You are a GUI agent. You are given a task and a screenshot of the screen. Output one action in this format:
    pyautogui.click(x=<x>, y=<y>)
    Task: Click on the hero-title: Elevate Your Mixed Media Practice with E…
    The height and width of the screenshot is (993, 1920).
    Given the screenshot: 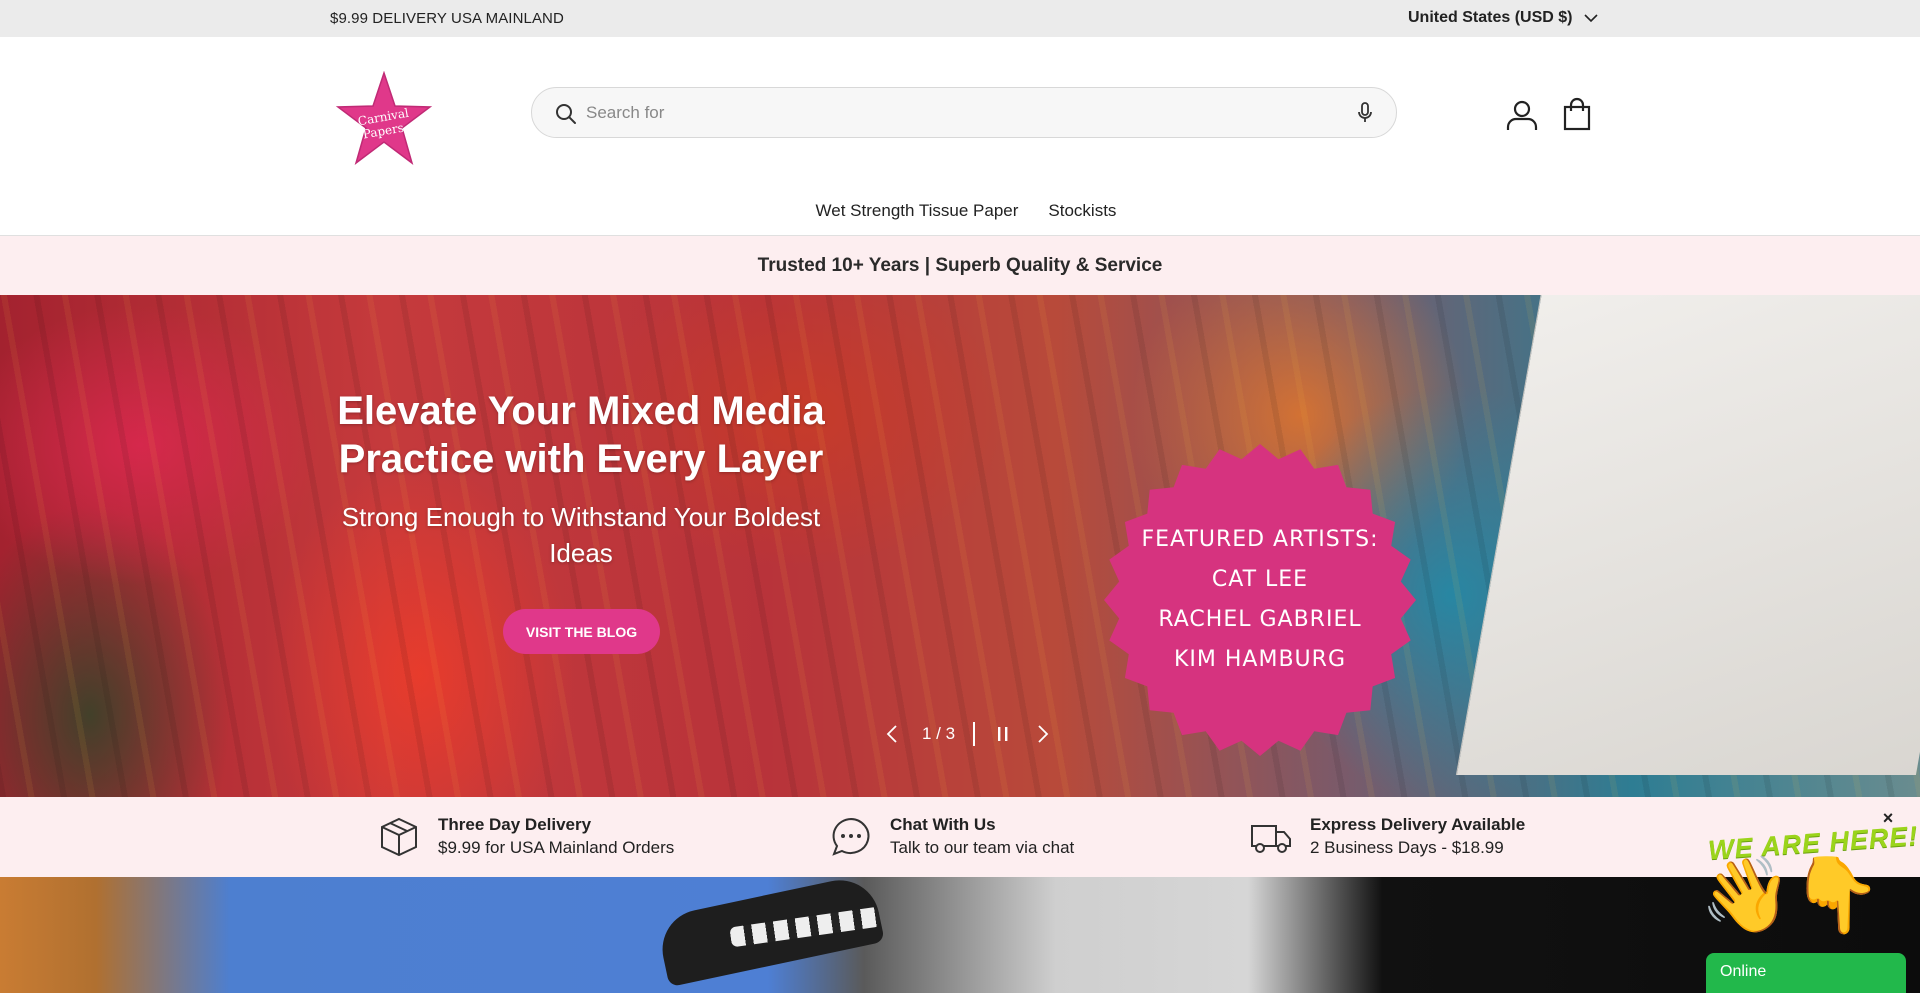 What is the action you would take?
    pyautogui.click(x=581, y=435)
    